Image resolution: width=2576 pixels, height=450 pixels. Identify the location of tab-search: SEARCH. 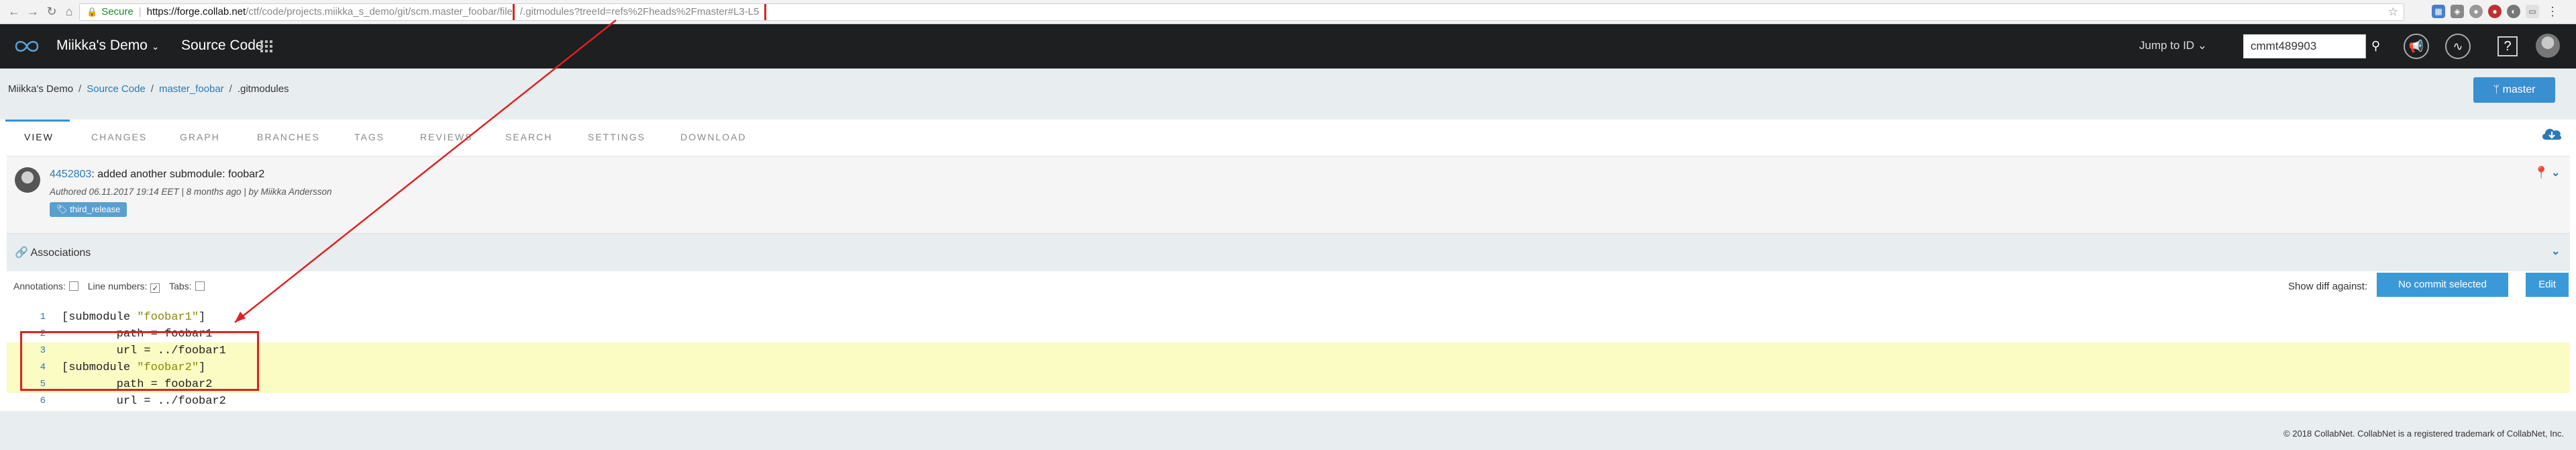
(528, 137).